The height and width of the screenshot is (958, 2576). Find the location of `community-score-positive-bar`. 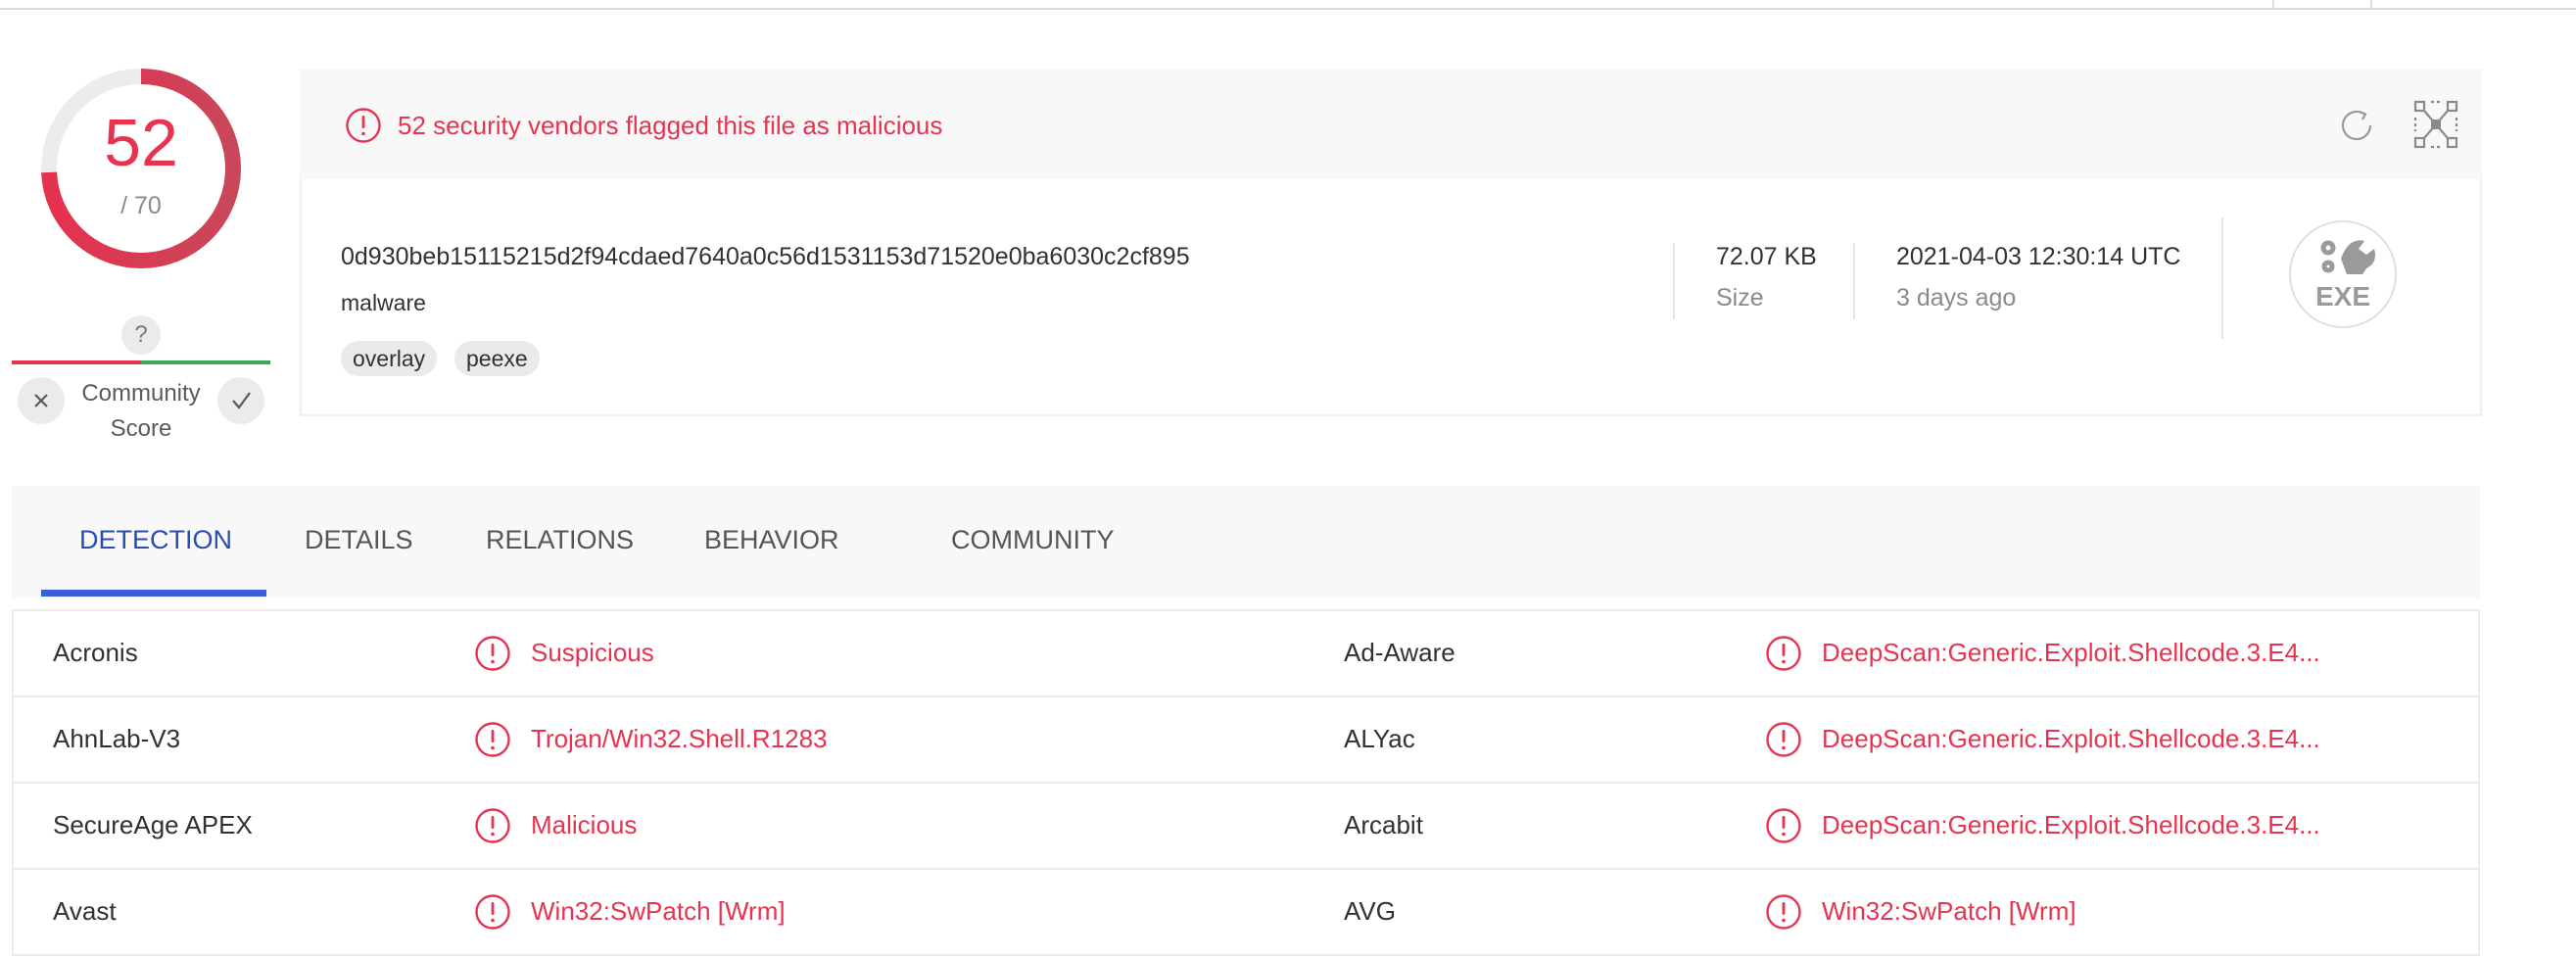

community-score-positive-bar is located at coordinates (206, 362).